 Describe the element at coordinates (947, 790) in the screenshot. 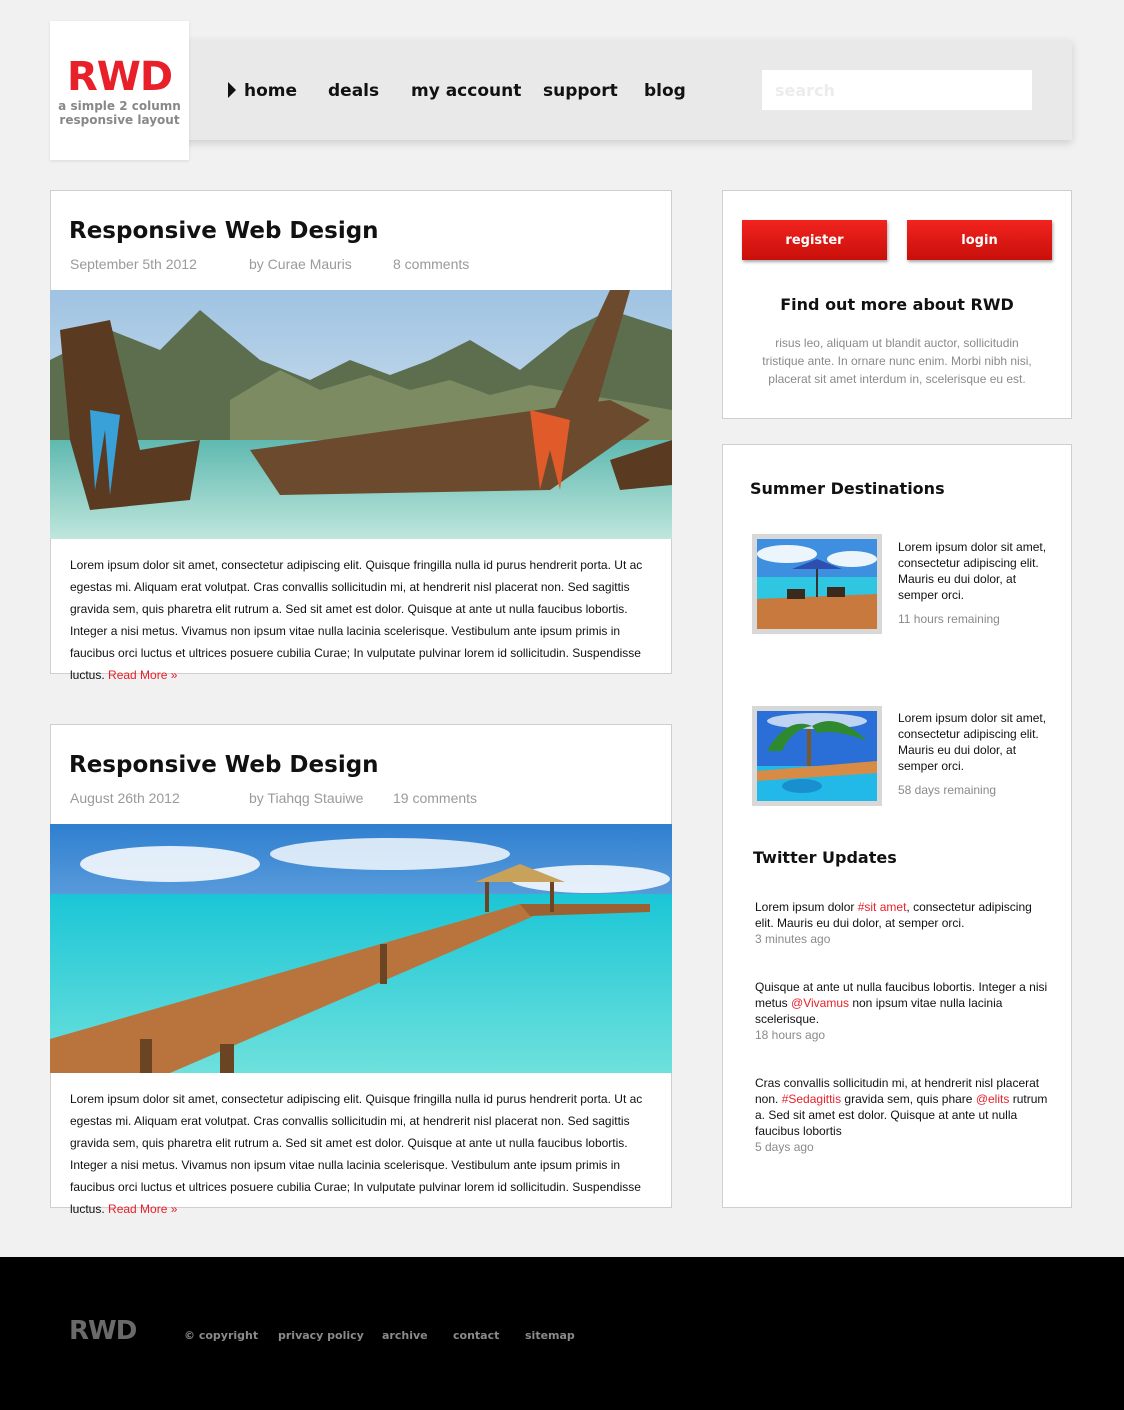

I see `destination-time: 58 days remaining` at that location.